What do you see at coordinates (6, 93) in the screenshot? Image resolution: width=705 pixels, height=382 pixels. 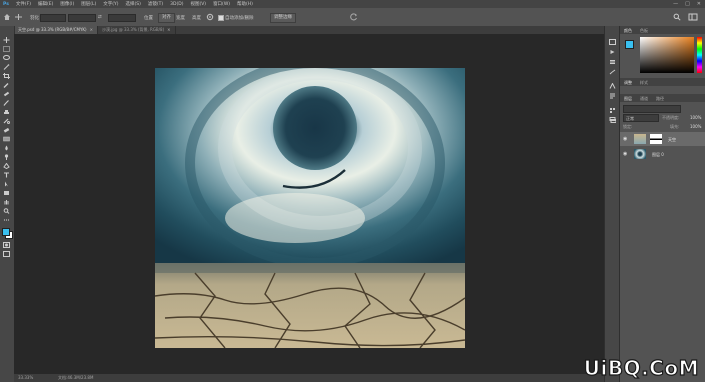 I see `healing-brush-tool-icon` at bounding box center [6, 93].